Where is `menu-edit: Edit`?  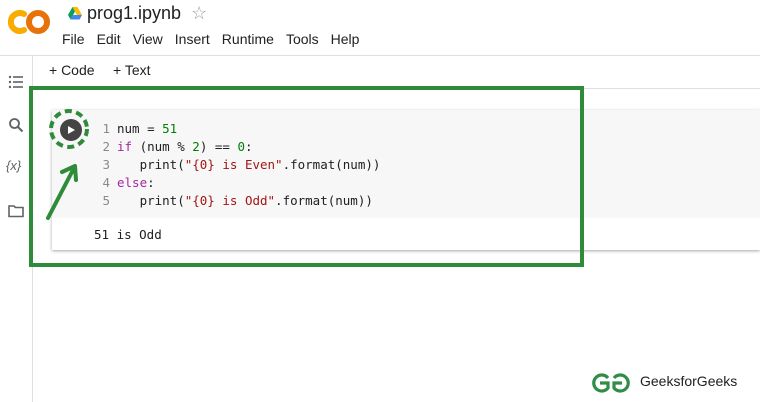
menu-edit: Edit is located at coordinates (109, 39).